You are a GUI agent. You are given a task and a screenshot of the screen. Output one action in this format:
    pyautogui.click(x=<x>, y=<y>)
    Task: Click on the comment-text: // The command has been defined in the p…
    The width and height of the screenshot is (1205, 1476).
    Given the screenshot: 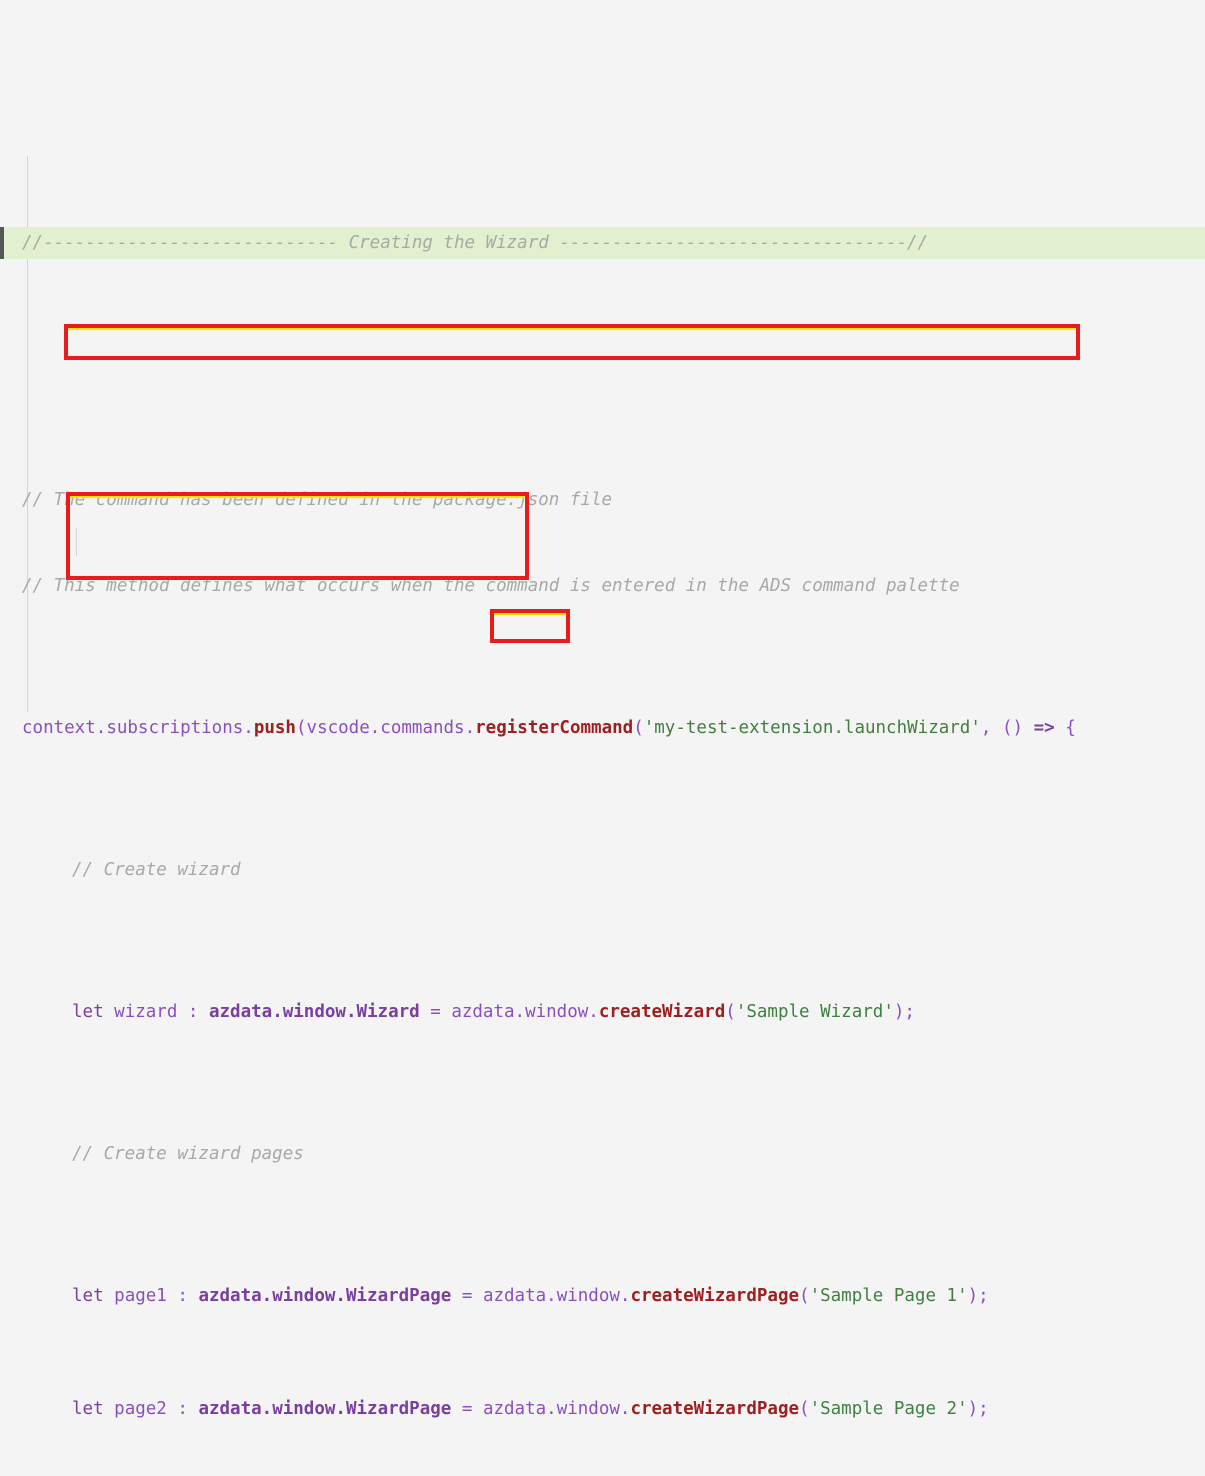 What is the action you would take?
    pyautogui.click(x=317, y=500)
    